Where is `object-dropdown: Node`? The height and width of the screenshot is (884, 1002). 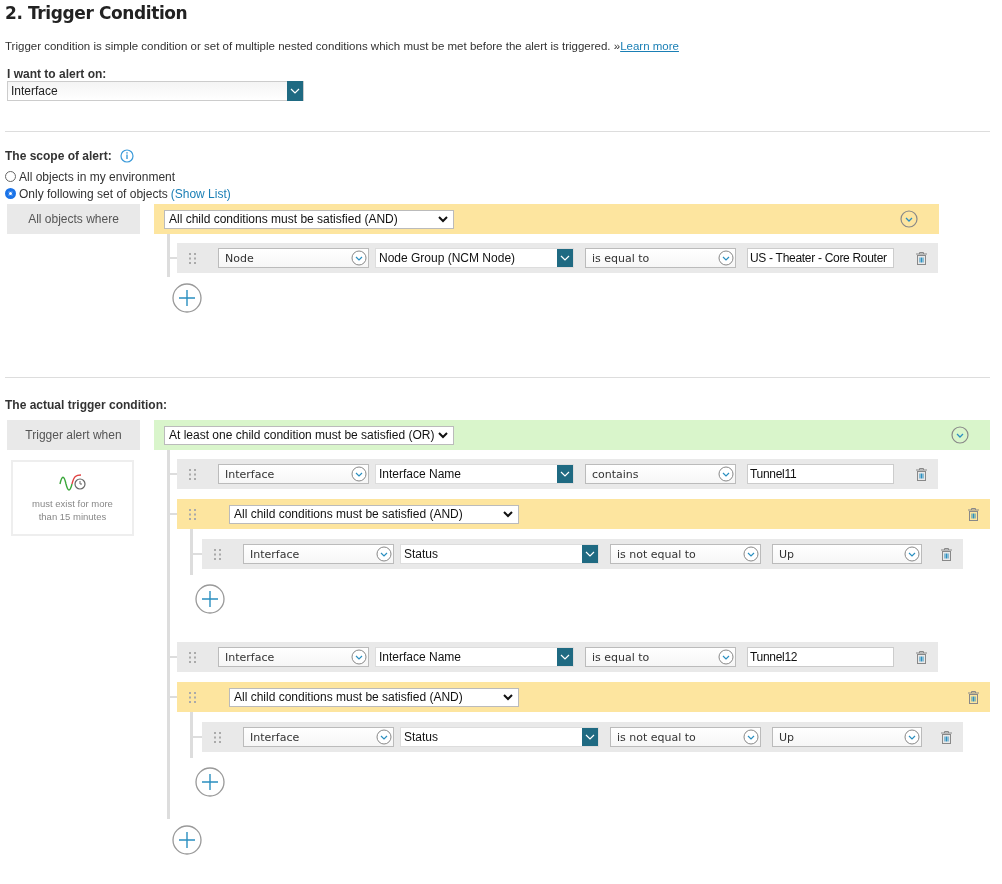 object-dropdown: Node is located at coordinates (293, 258).